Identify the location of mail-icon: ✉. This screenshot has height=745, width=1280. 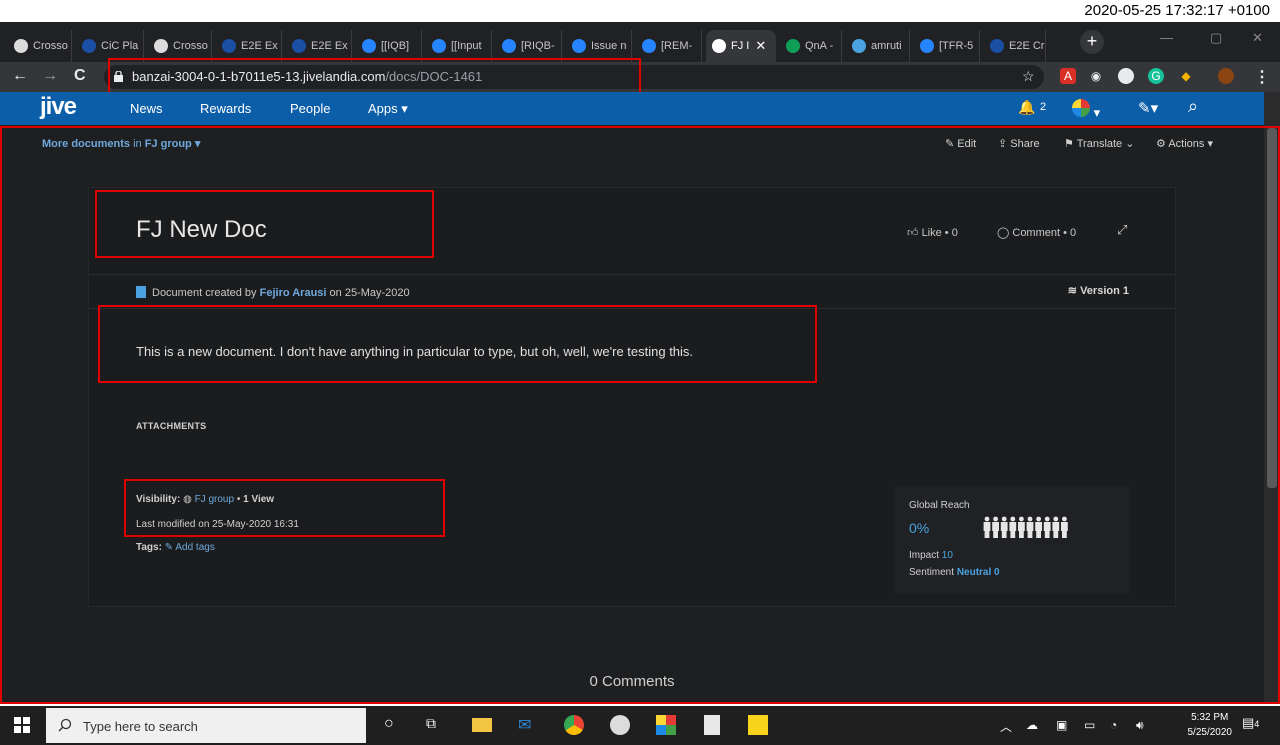
(528, 725).